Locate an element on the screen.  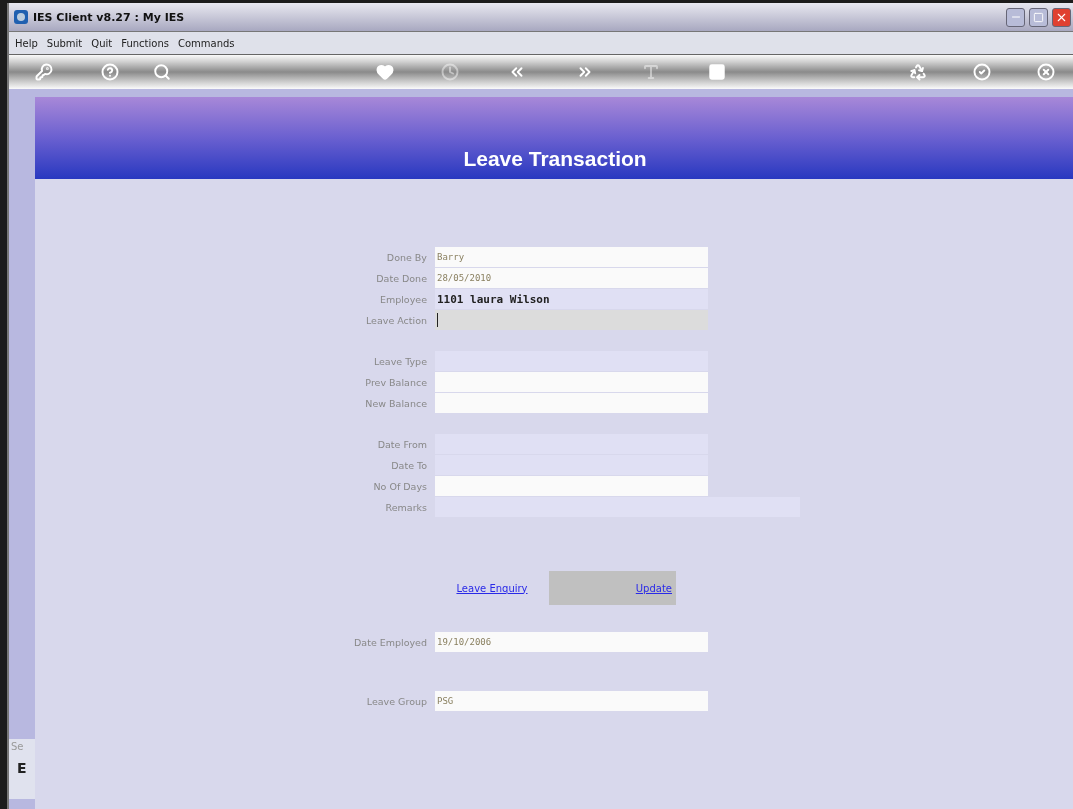
side-text: Se is located at coordinates (17, 746).